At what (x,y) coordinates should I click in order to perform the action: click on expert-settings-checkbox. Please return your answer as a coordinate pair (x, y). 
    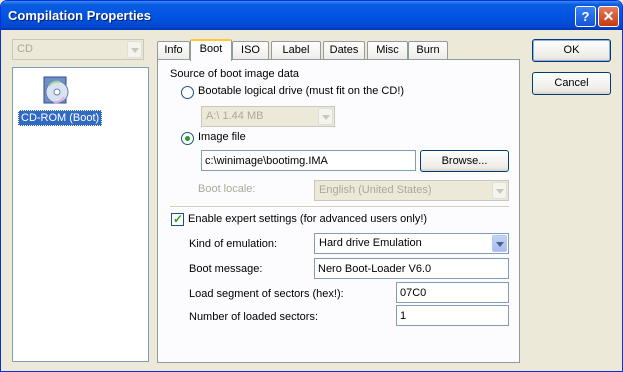
    Looking at the image, I should click on (177, 219).